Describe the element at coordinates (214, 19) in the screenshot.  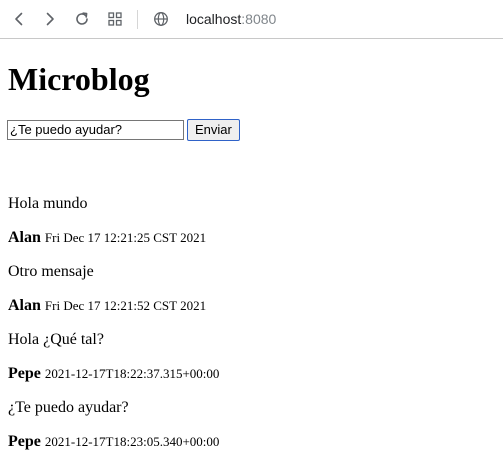
I see `address-host: localhost` at that location.